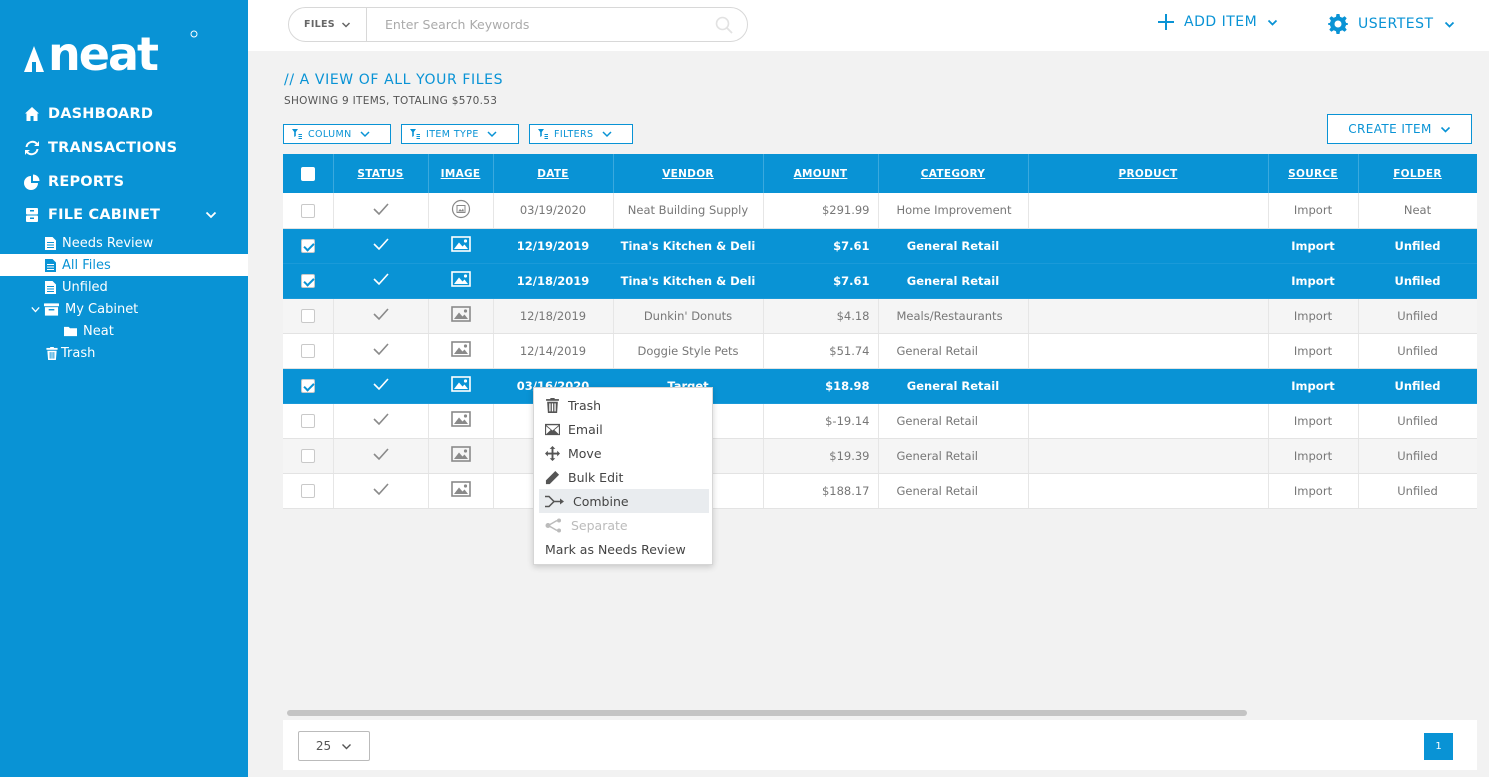 The width and height of the screenshot is (1489, 777). I want to click on subnav-folder-neat: Neat, so click(124, 331).